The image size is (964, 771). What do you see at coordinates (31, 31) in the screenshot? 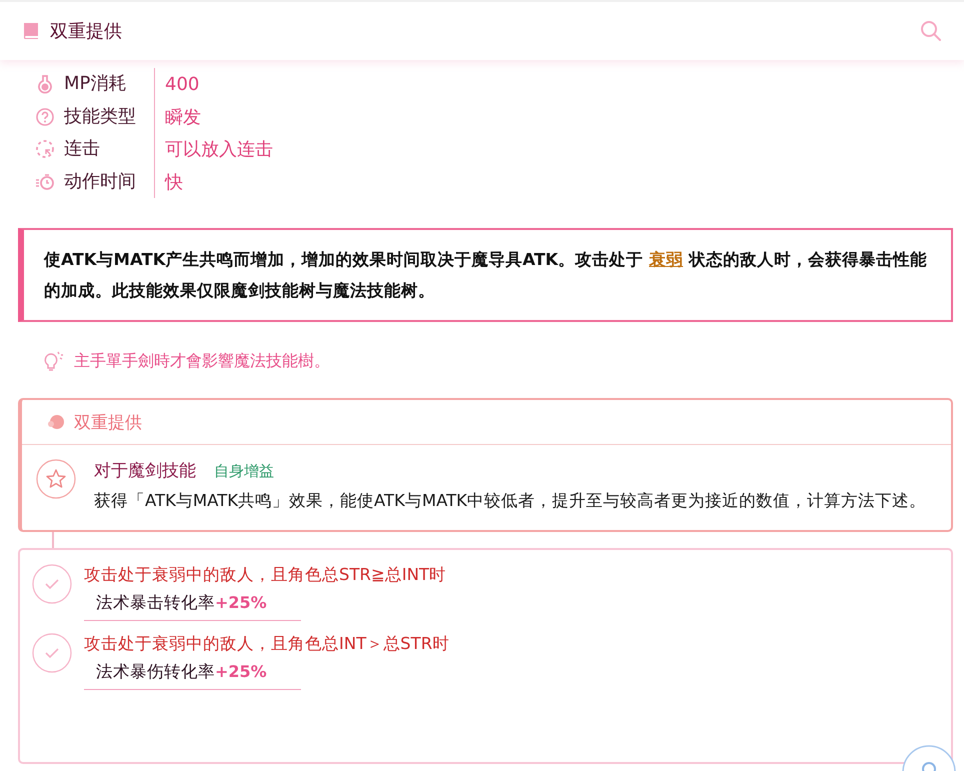
I see `book-icon` at bounding box center [31, 31].